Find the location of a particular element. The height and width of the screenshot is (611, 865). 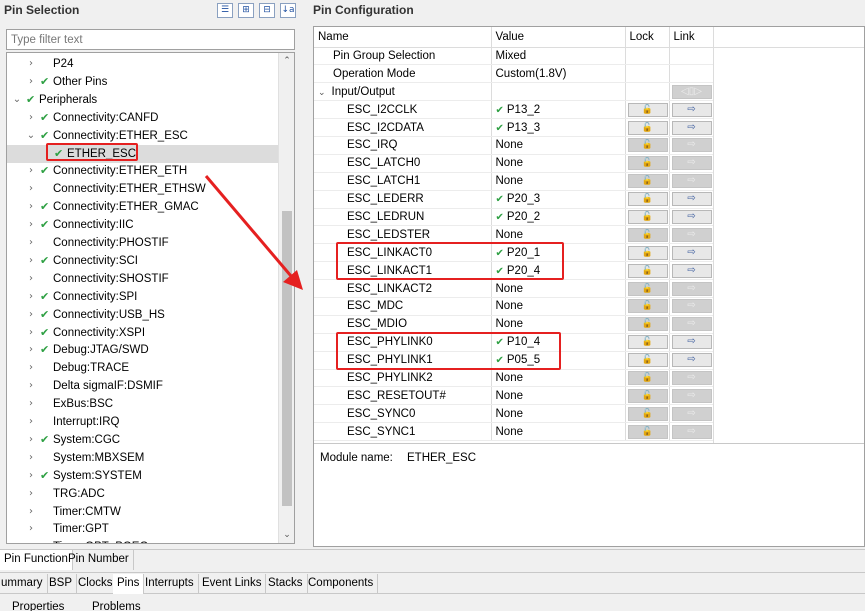

pin-row: ESC_IRQ None 🔓 ⇨ is located at coordinates (514, 145).